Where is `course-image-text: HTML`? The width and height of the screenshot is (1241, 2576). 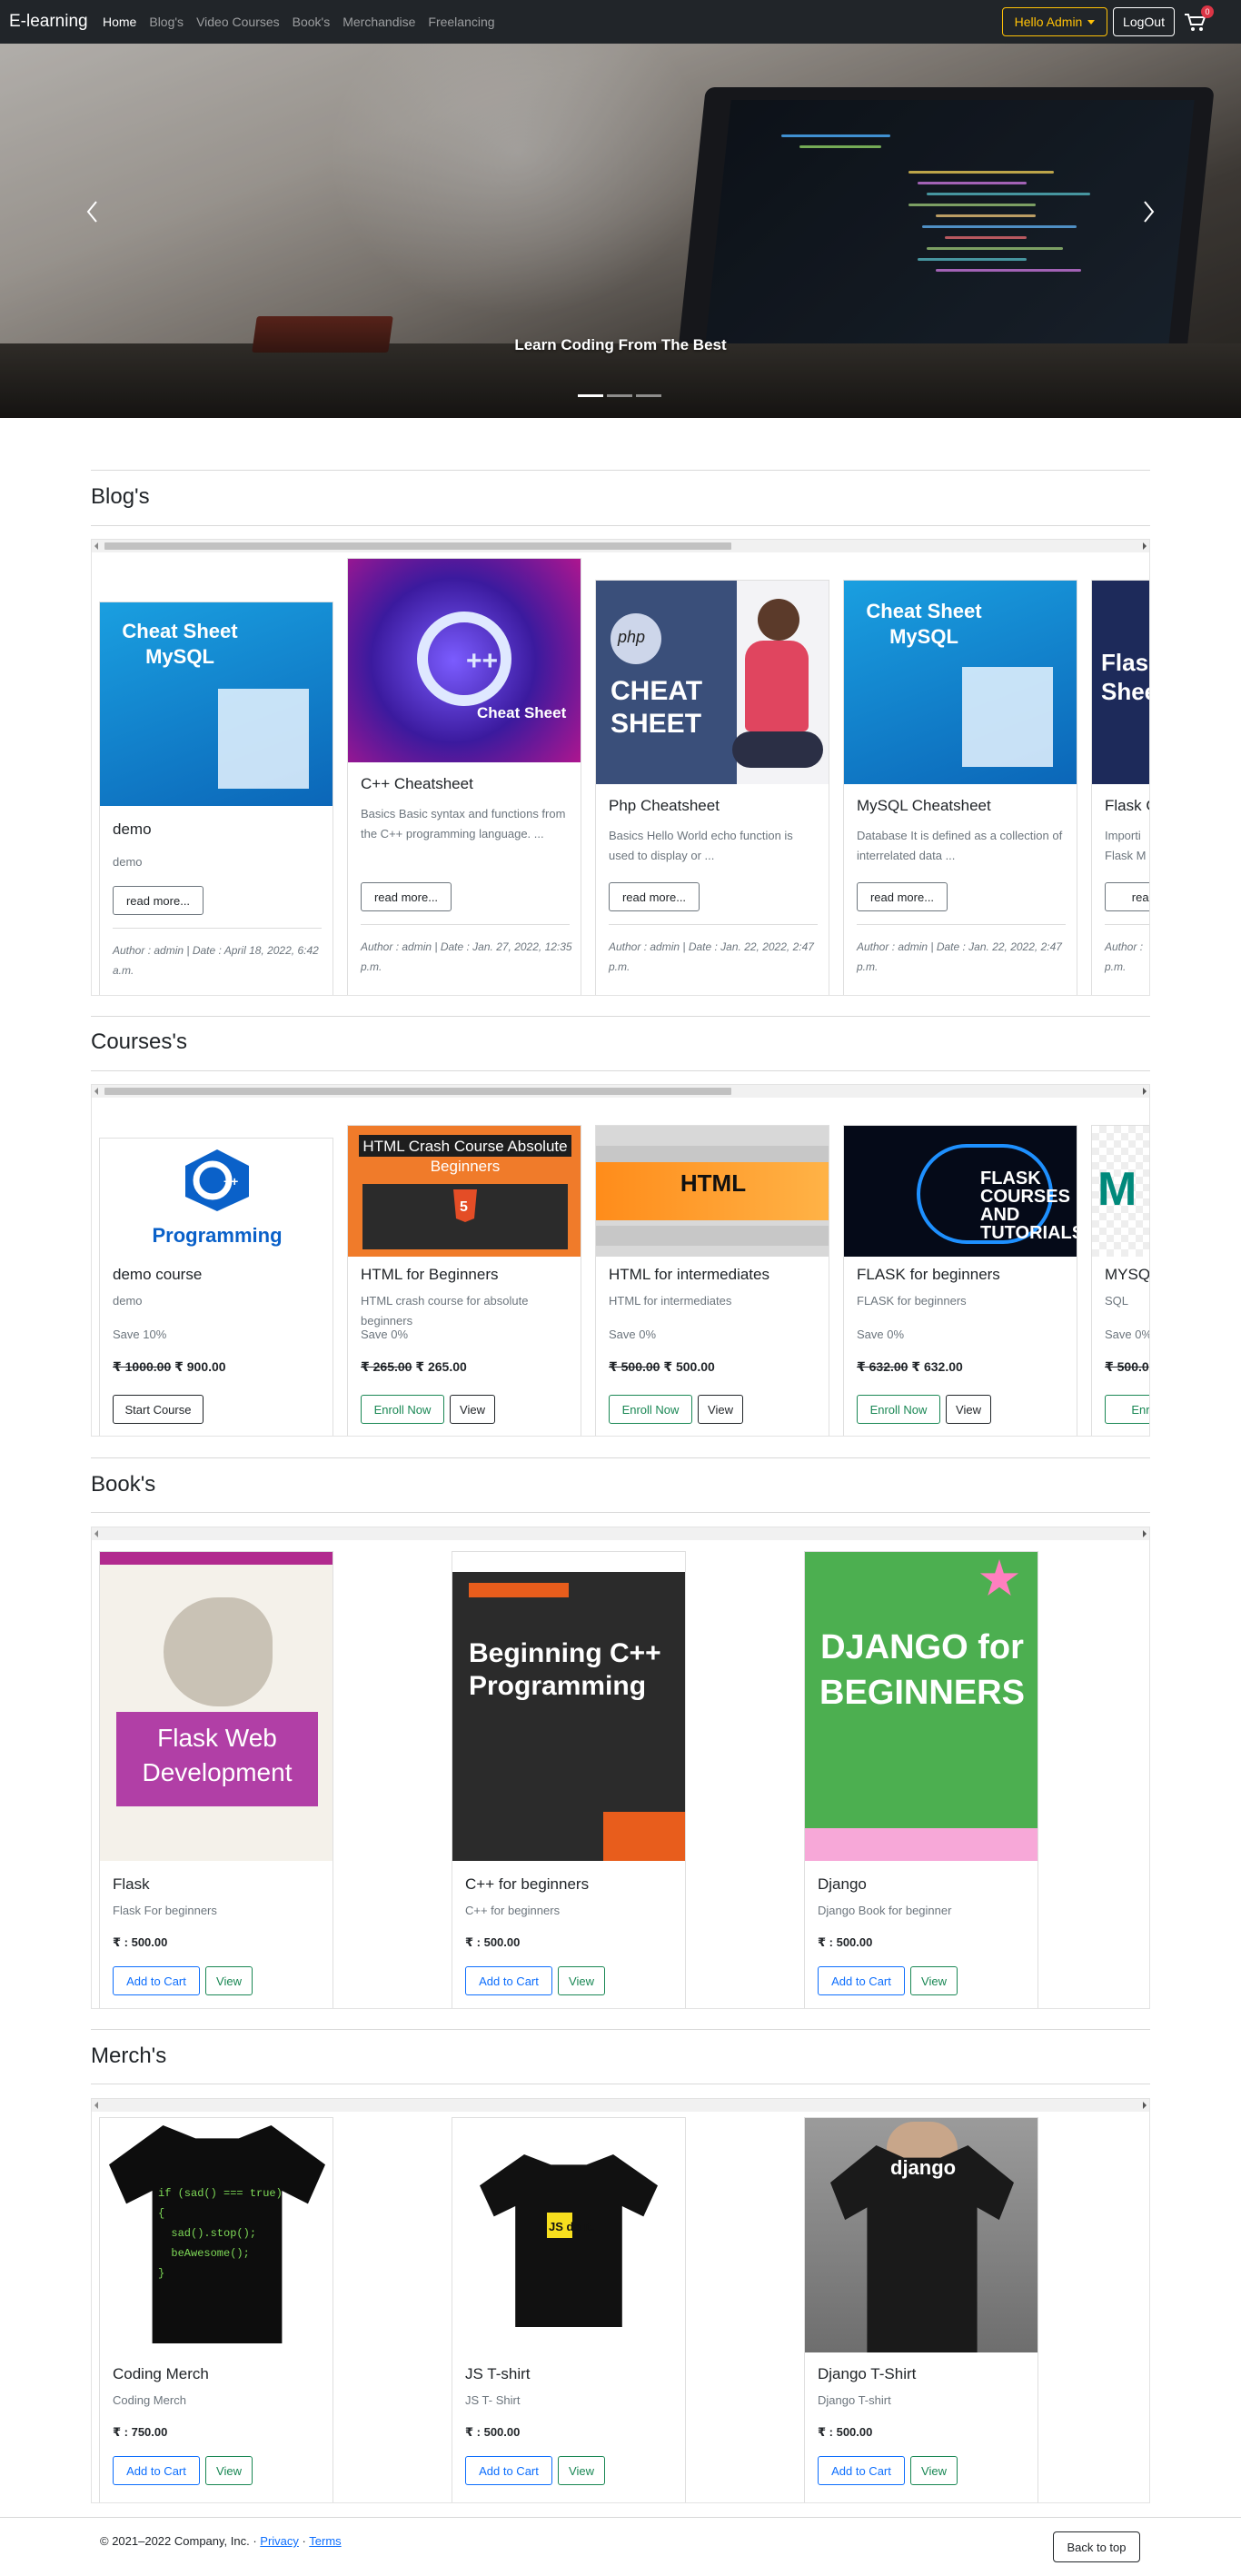
course-image-text: HTML is located at coordinates (713, 1183).